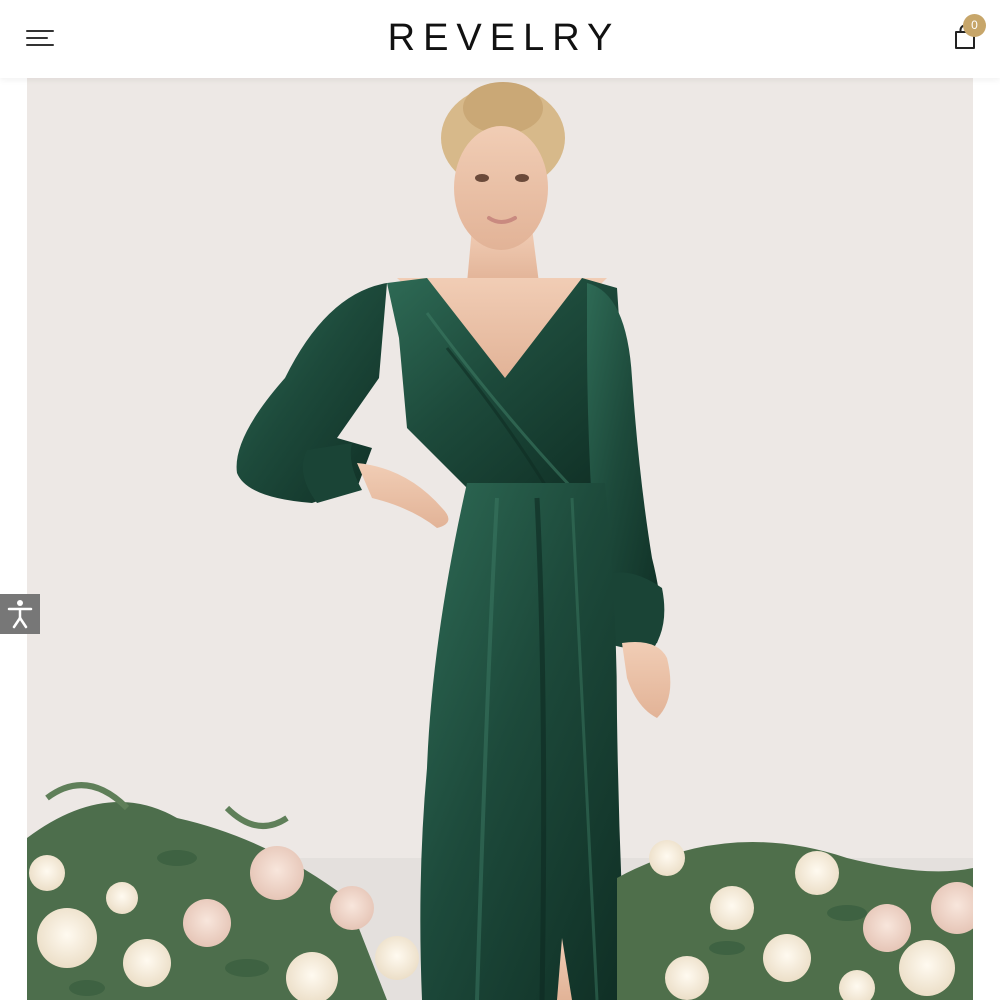 The height and width of the screenshot is (1000, 1000). Describe the element at coordinates (41, 38) in the screenshot. I see `hamburger-menu-icon` at that location.